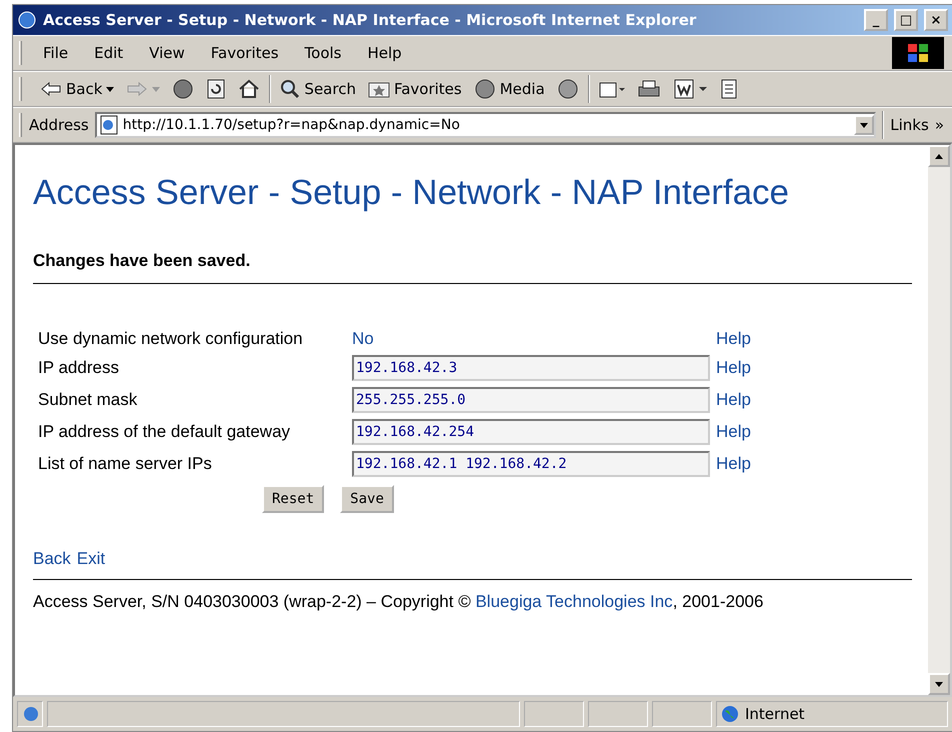 This screenshot has width=952, height=732. I want to click on page-heading: Access Server - Setup - Network - NAP Interface, so click(411, 193).